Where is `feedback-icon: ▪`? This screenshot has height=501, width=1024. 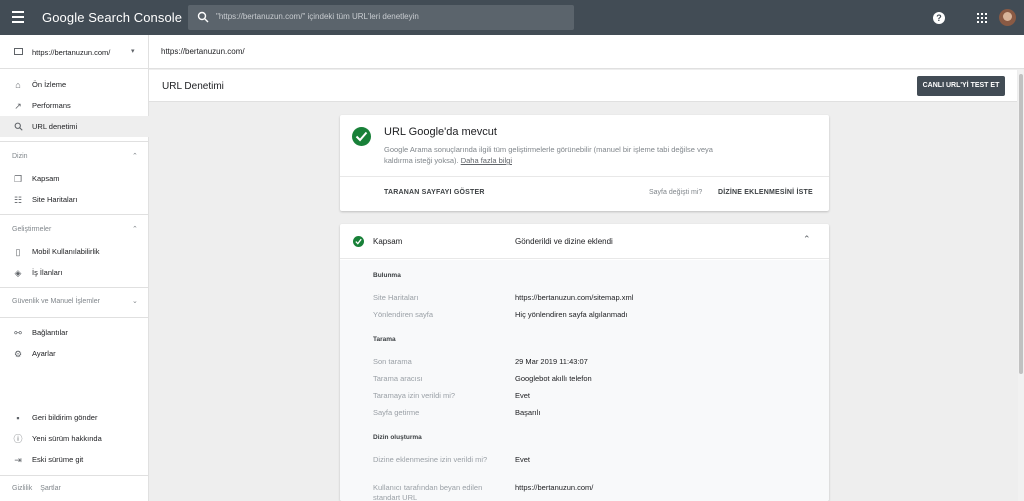
feedback-icon: ▪ is located at coordinates (18, 418).